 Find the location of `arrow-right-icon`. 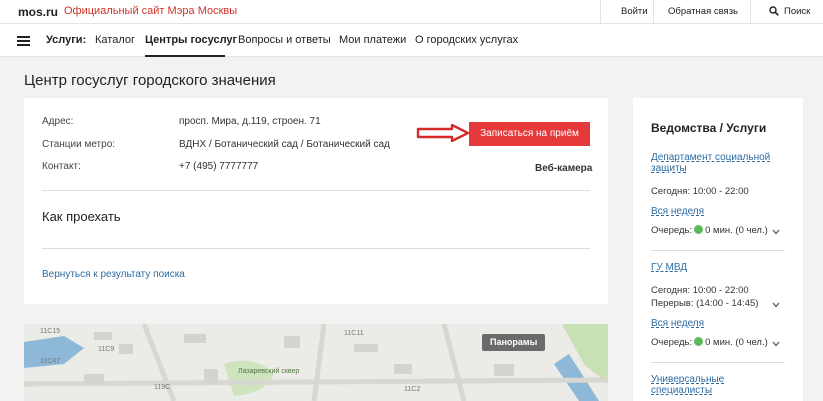

arrow-right-icon is located at coordinates (443, 133).